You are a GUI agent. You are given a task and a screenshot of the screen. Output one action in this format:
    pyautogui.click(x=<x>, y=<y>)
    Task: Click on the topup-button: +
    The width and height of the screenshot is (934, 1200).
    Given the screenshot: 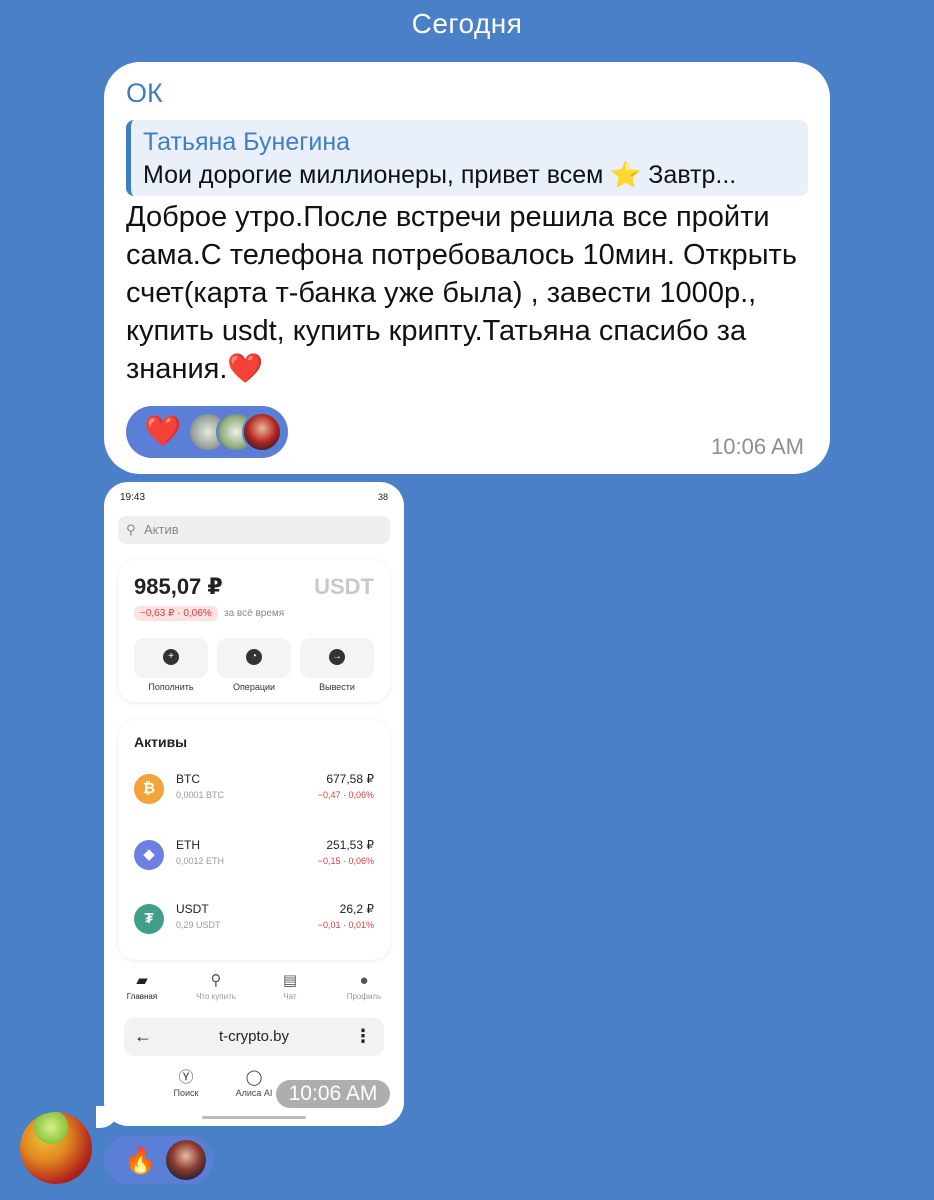 What is the action you would take?
    pyautogui.click(x=171, y=658)
    